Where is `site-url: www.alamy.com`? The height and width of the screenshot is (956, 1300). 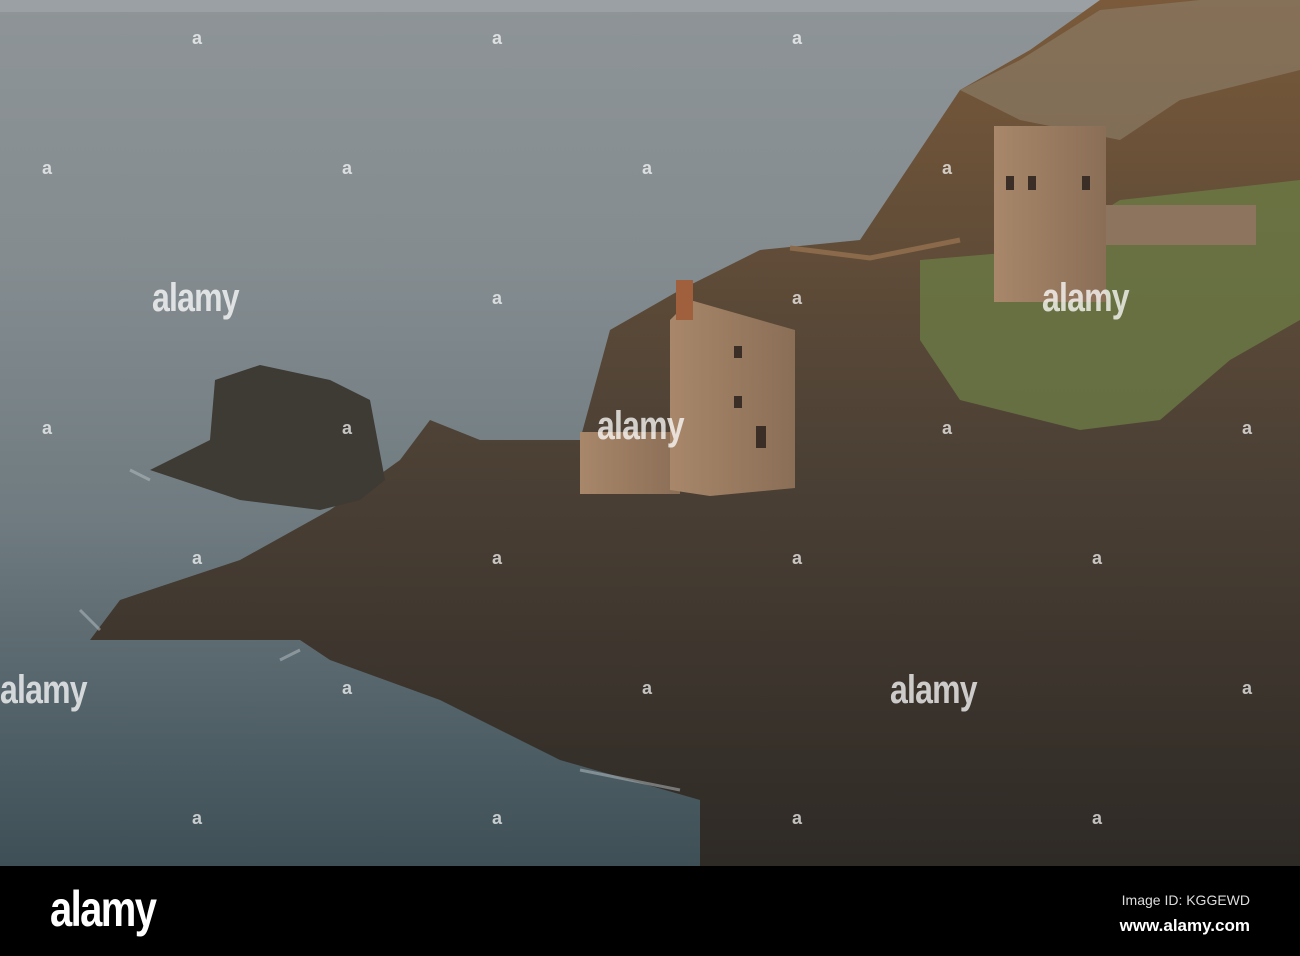
site-url: www.alamy.com is located at coordinates (1184, 925).